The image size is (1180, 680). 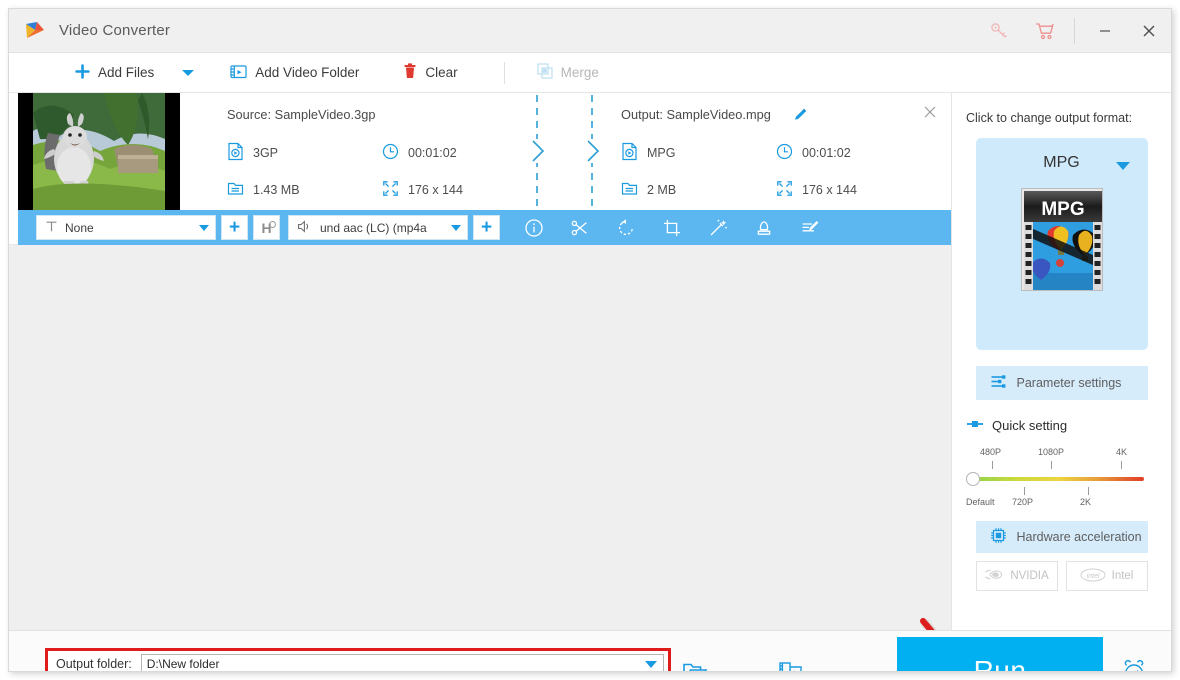 I want to click on plus-icon: +, so click(x=486, y=227).